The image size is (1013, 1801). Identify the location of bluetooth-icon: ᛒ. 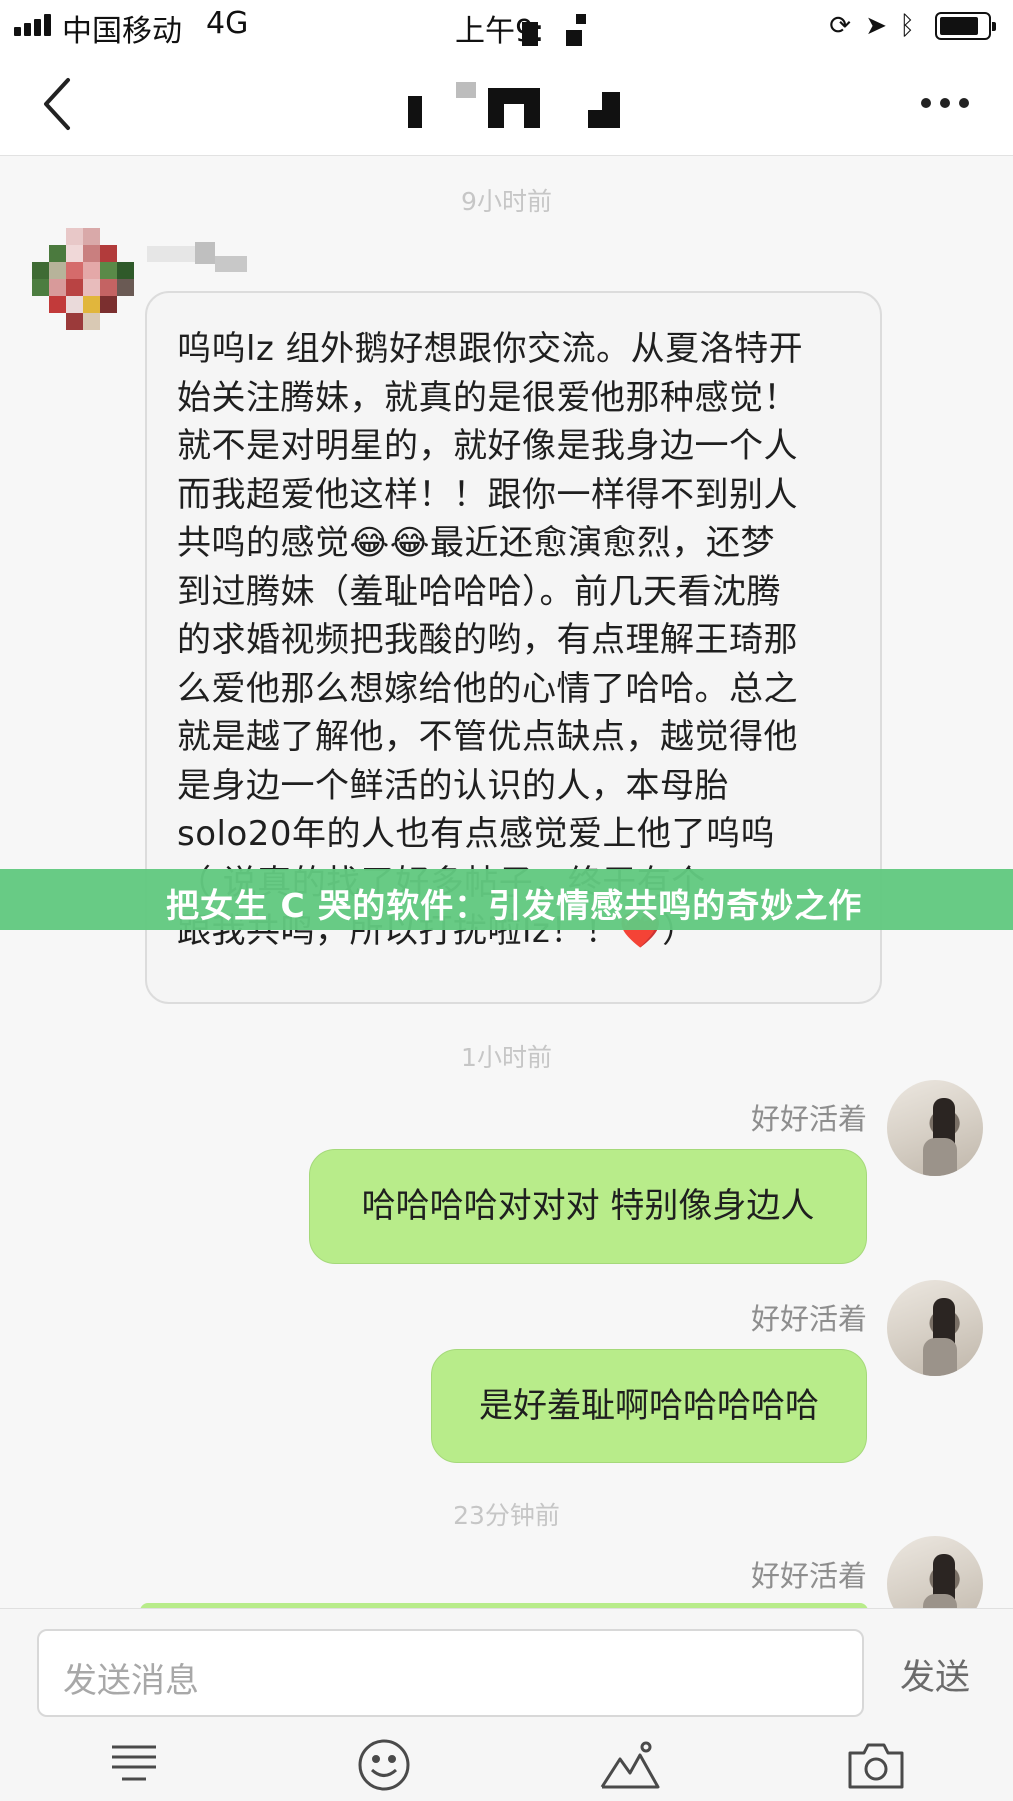
(907, 26).